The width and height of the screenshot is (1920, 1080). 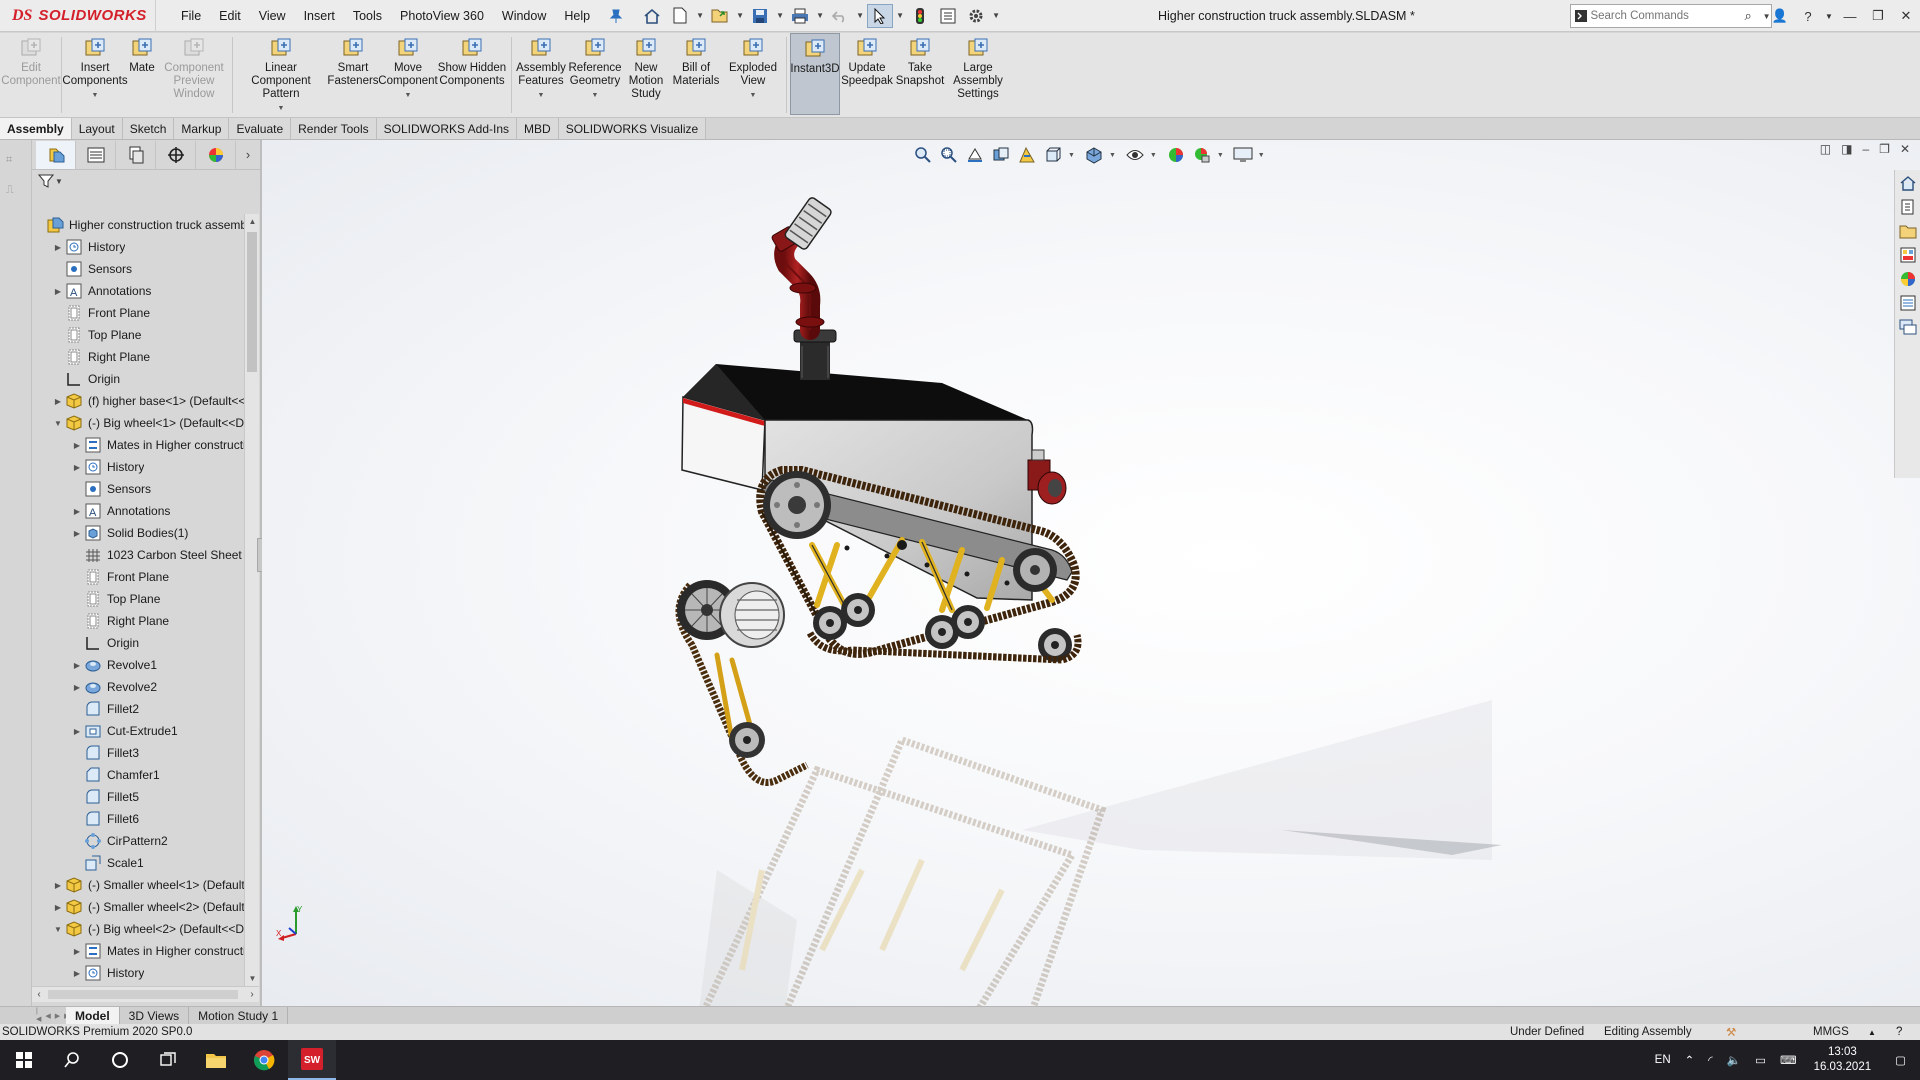 I want to click on smart-fasteners-button: Smart Fasteners, so click(x=353, y=74).